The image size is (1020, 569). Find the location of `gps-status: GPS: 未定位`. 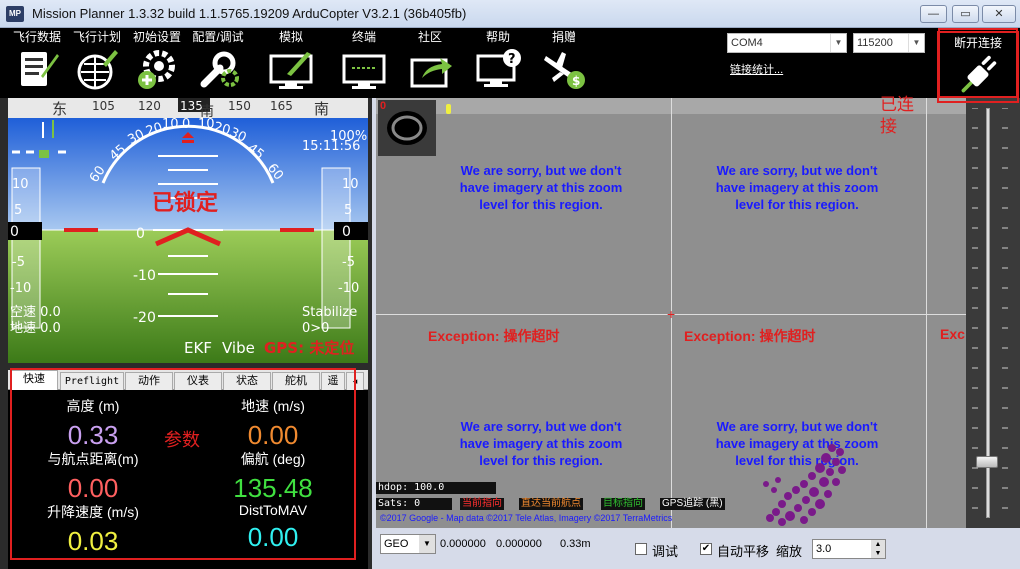

gps-status: GPS: 未定位 is located at coordinates (309, 348).